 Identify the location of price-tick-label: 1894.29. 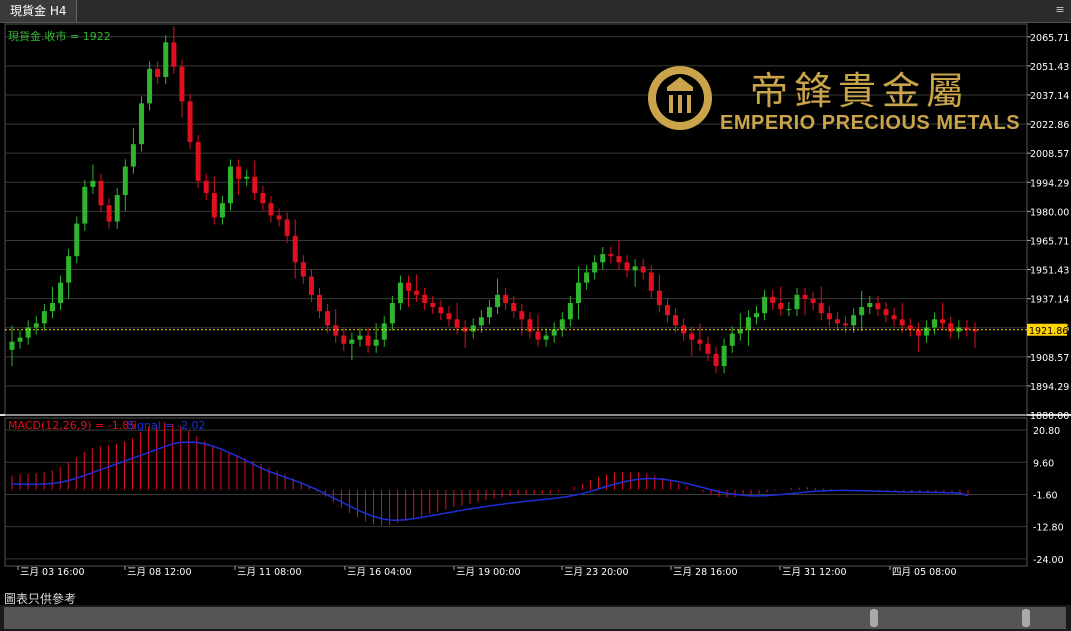
(1049, 387).